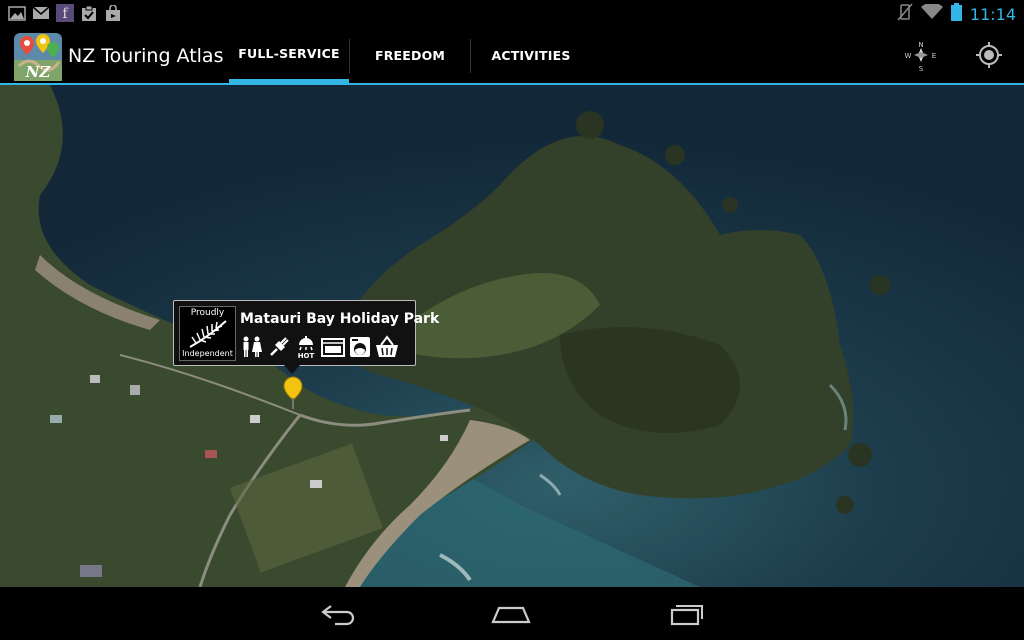 This screenshot has height=640, width=1024. What do you see at coordinates (306, 347) in the screenshot?
I see `hot-shower-icon: HOT` at bounding box center [306, 347].